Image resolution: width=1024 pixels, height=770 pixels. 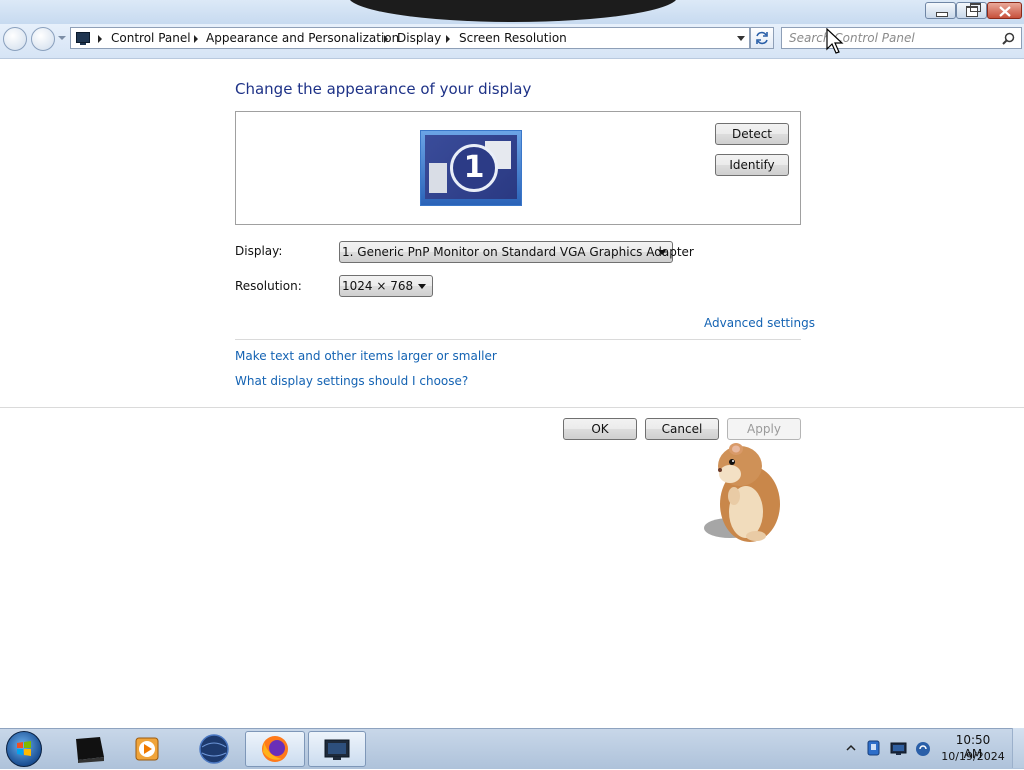 What do you see at coordinates (600, 429) in the screenshot?
I see `ok-button: OK` at bounding box center [600, 429].